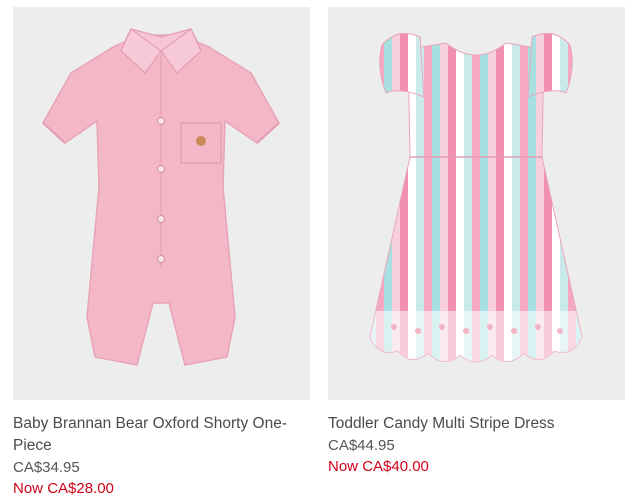 The height and width of the screenshot is (502, 625). What do you see at coordinates (80, 488) in the screenshot?
I see `sale-price-value: CA$28.00` at bounding box center [80, 488].